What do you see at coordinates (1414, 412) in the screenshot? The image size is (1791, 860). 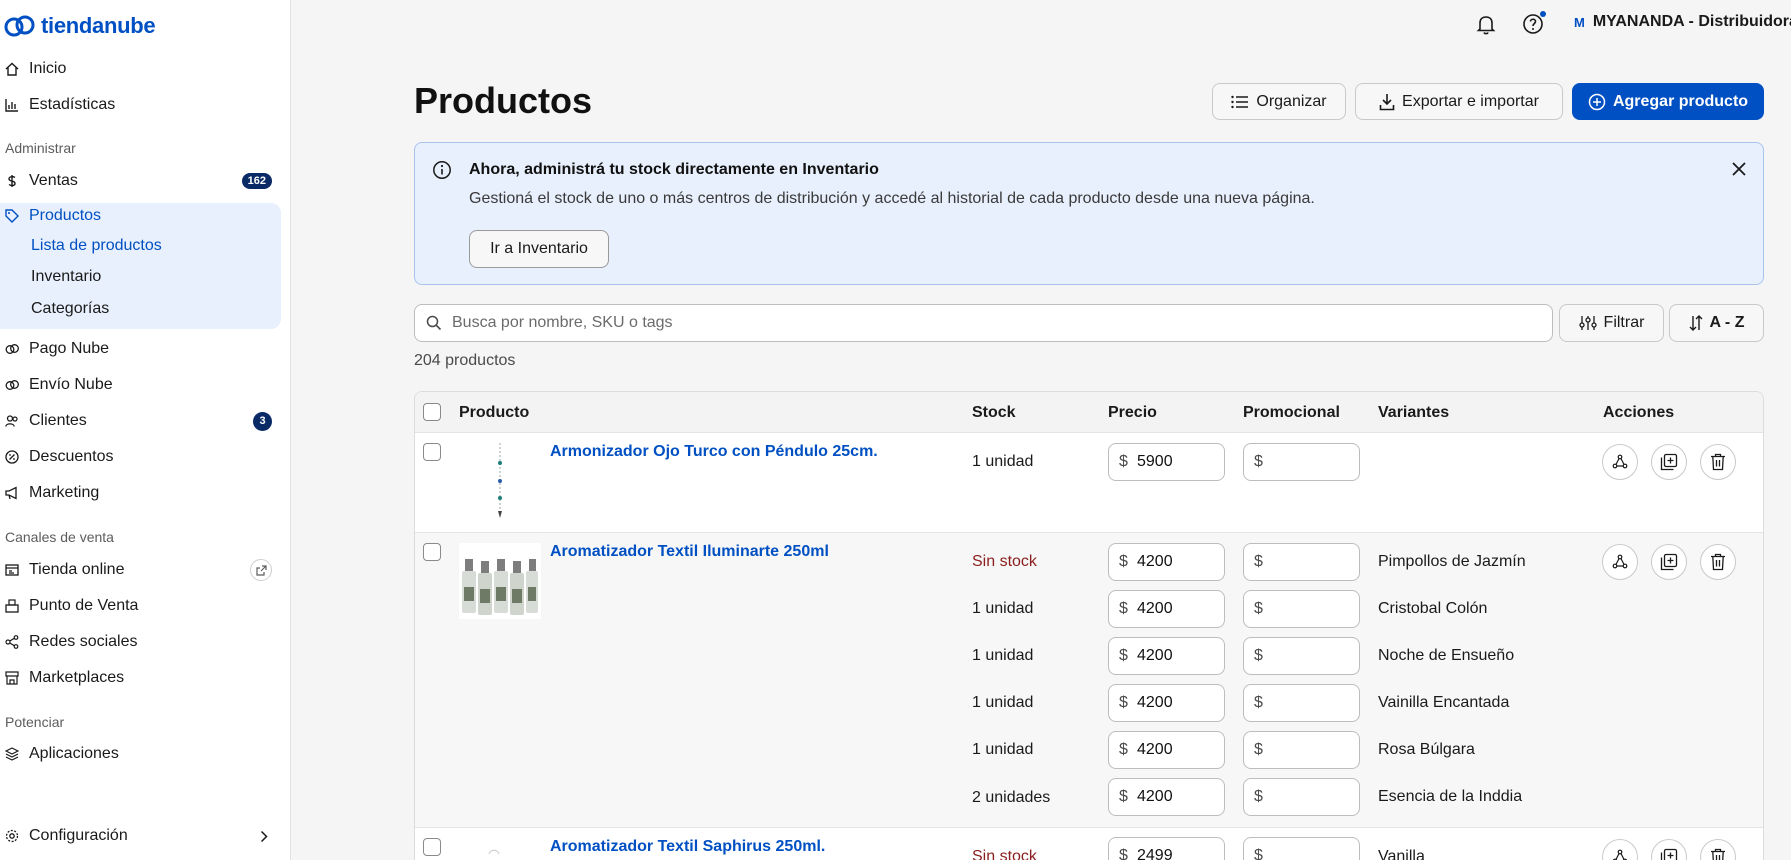 I see `header-variantes: Variantes` at bounding box center [1414, 412].